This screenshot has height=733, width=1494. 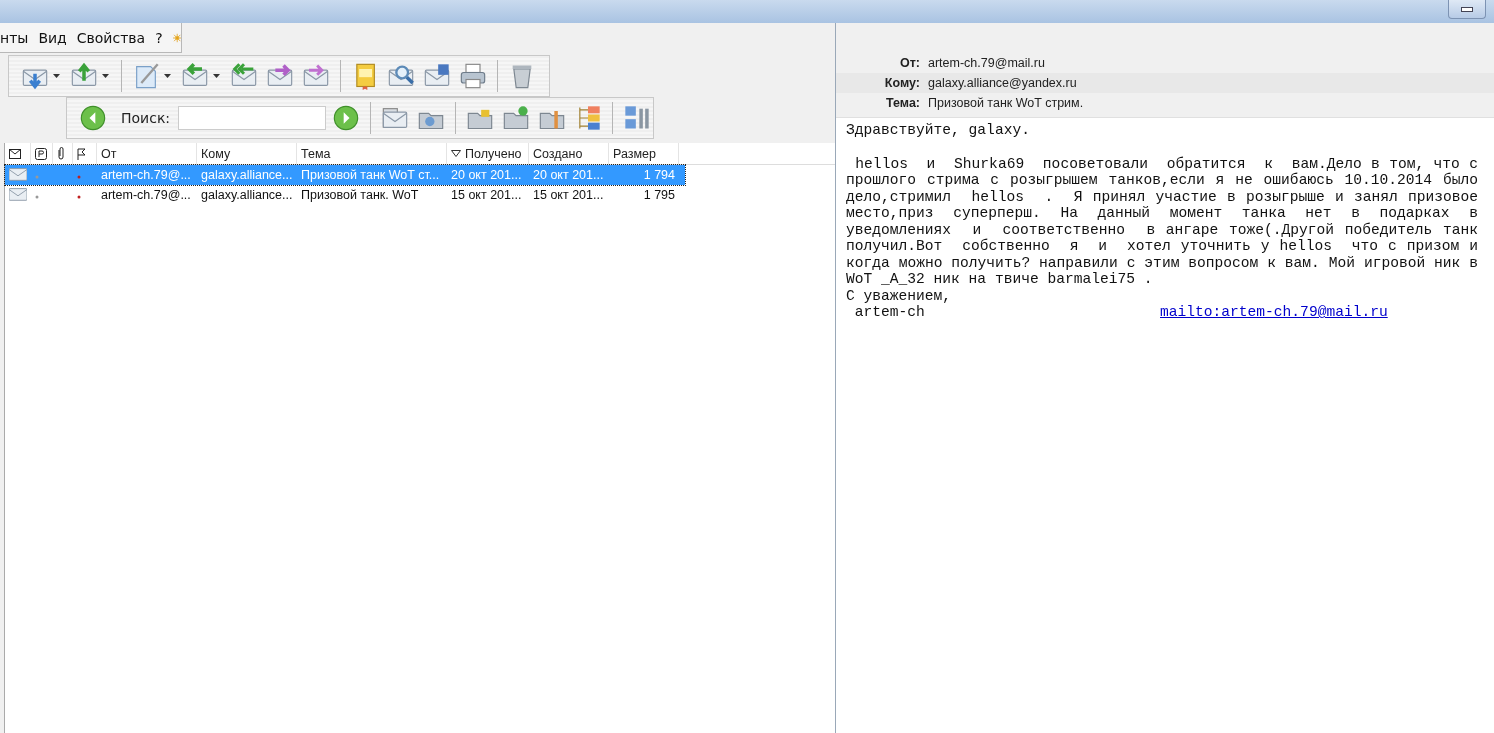 What do you see at coordinates (659, 195) in the screenshot?
I see `table-cell-text: 1 795` at bounding box center [659, 195].